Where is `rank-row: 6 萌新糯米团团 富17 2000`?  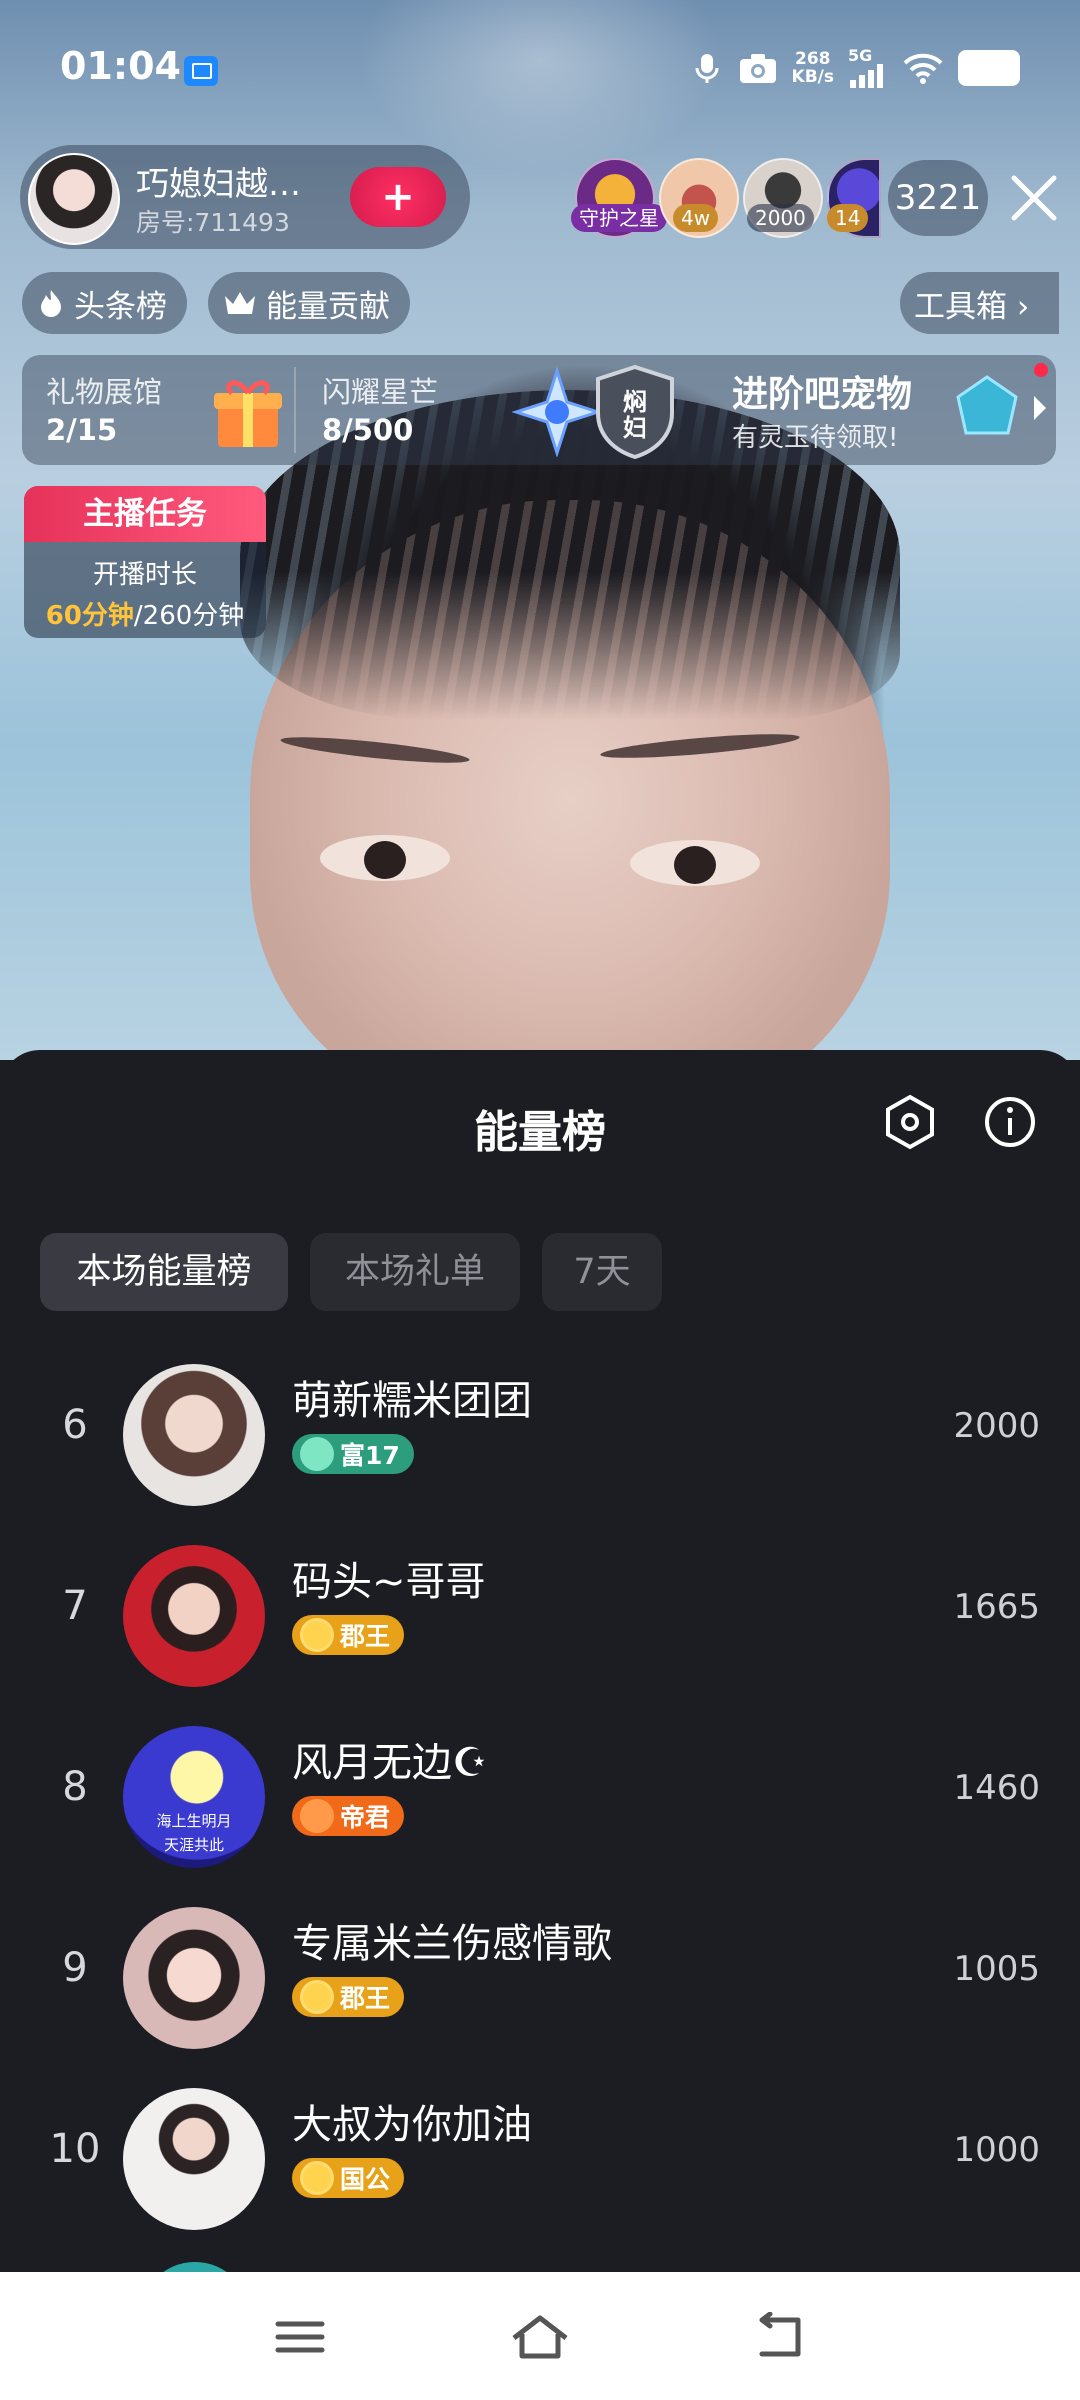 rank-row: 6 萌新糯米团团 富17 2000 is located at coordinates (540, 1434).